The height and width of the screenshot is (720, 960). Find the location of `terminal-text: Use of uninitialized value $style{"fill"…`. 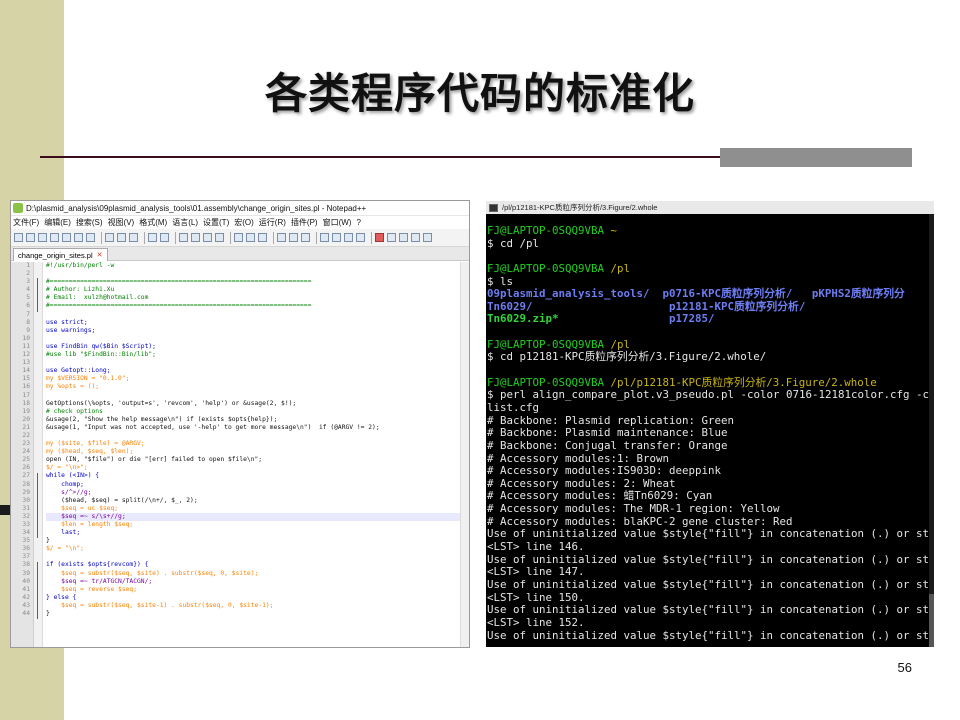

terminal-text: Use of uninitialized value $style{"fill"… is located at coordinates (708, 534).